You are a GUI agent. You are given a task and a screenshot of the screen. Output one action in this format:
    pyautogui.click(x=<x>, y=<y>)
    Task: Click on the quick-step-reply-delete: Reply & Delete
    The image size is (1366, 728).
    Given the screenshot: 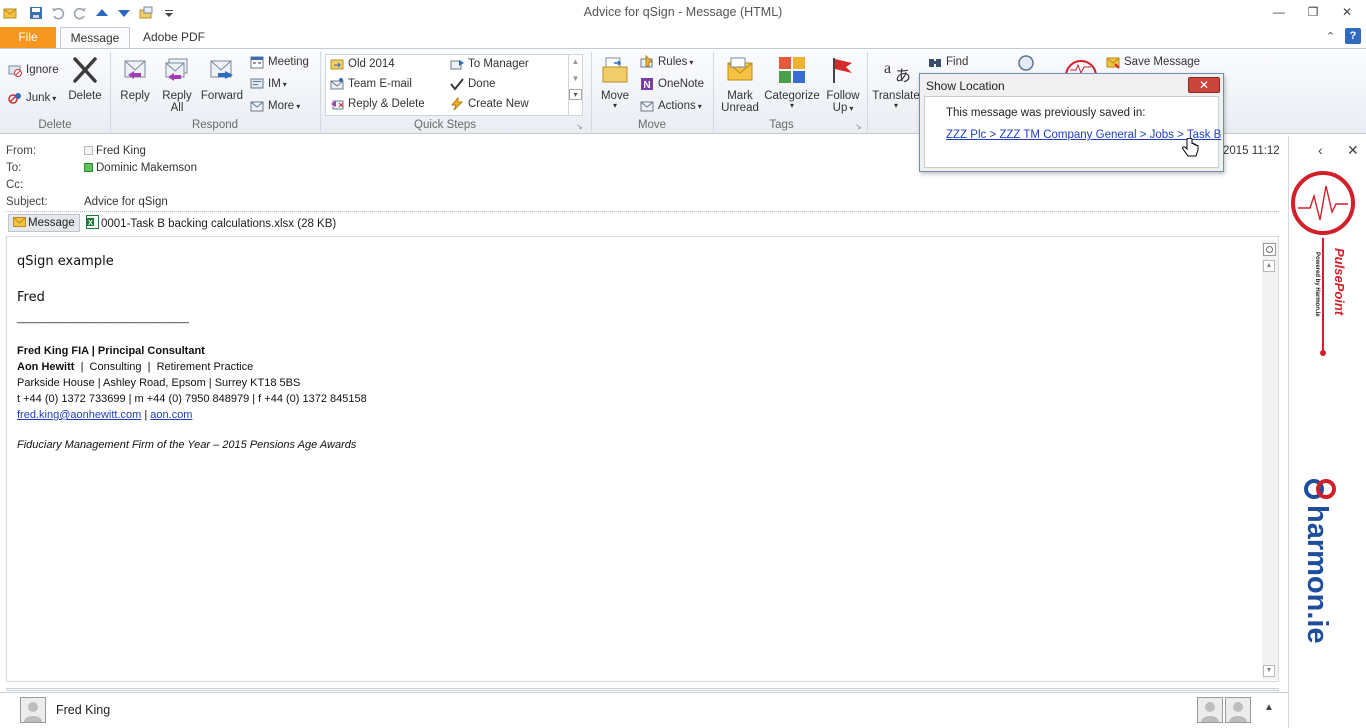 What is the action you would take?
    pyautogui.click(x=377, y=104)
    